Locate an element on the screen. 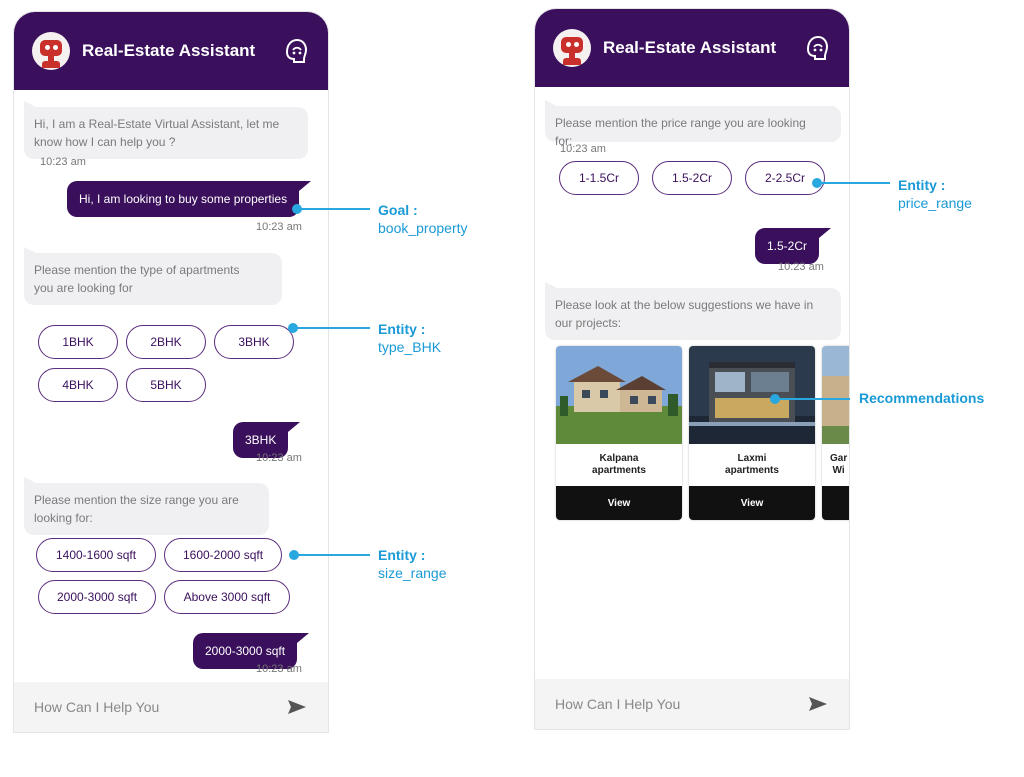 This screenshot has height=777, width=1024. property-card: Kalpana apartments View is located at coordinates (619, 433).